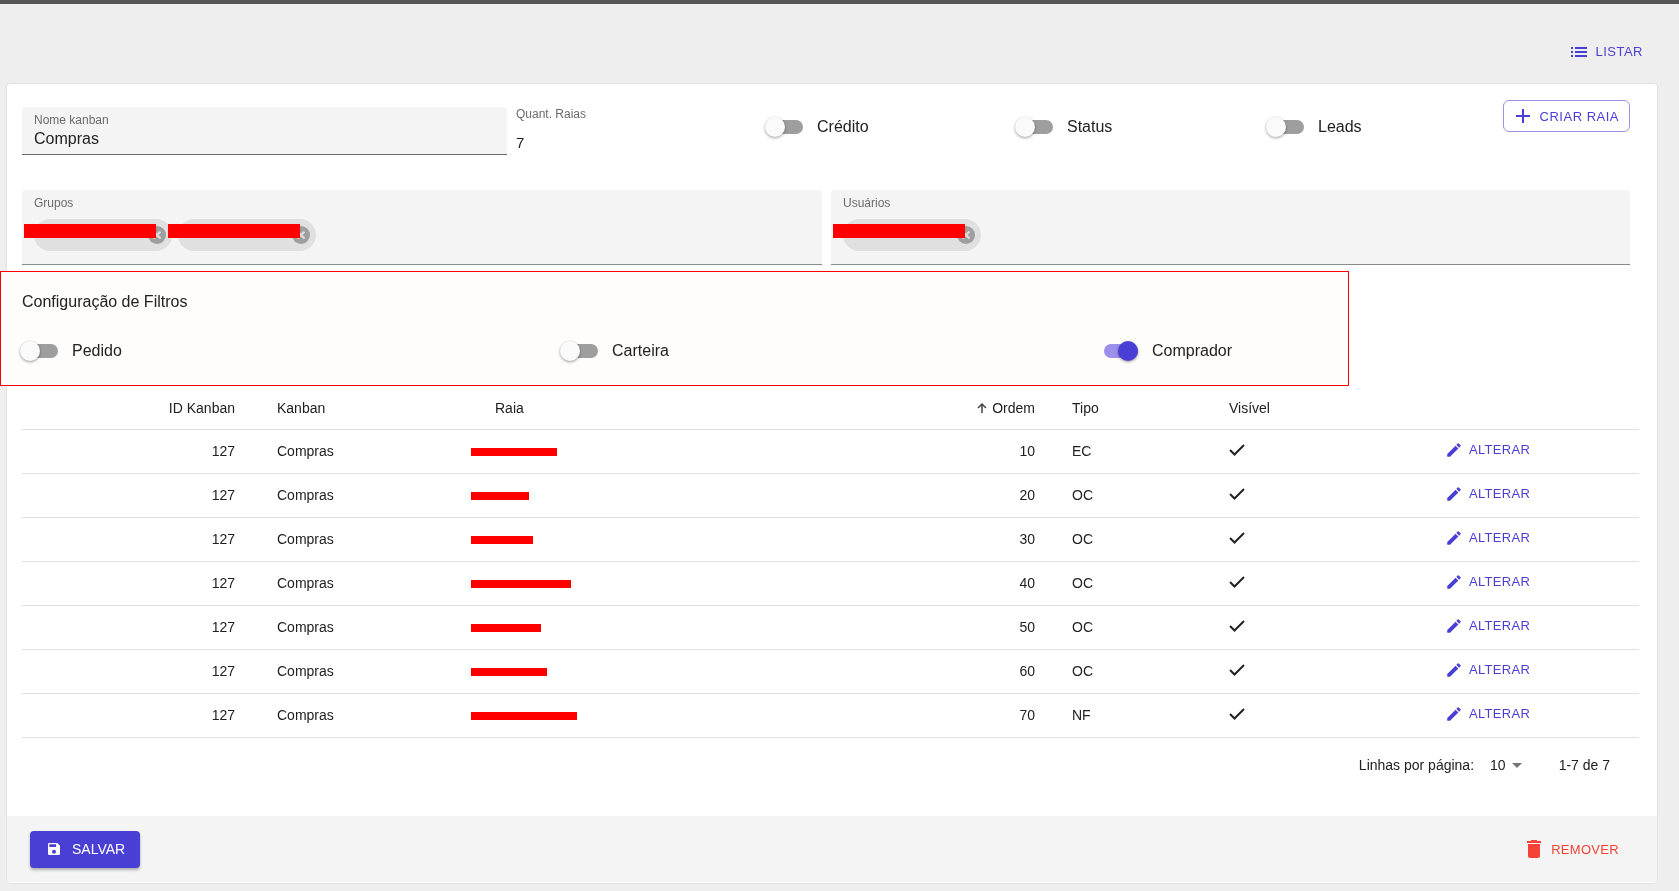 Image resolution: width=1679 pixels, height=891 pixels. What do you see at coordinates (422, 227) in the screenshot?
I see `chips-field: Grupos` at bounding box center [422, 227].